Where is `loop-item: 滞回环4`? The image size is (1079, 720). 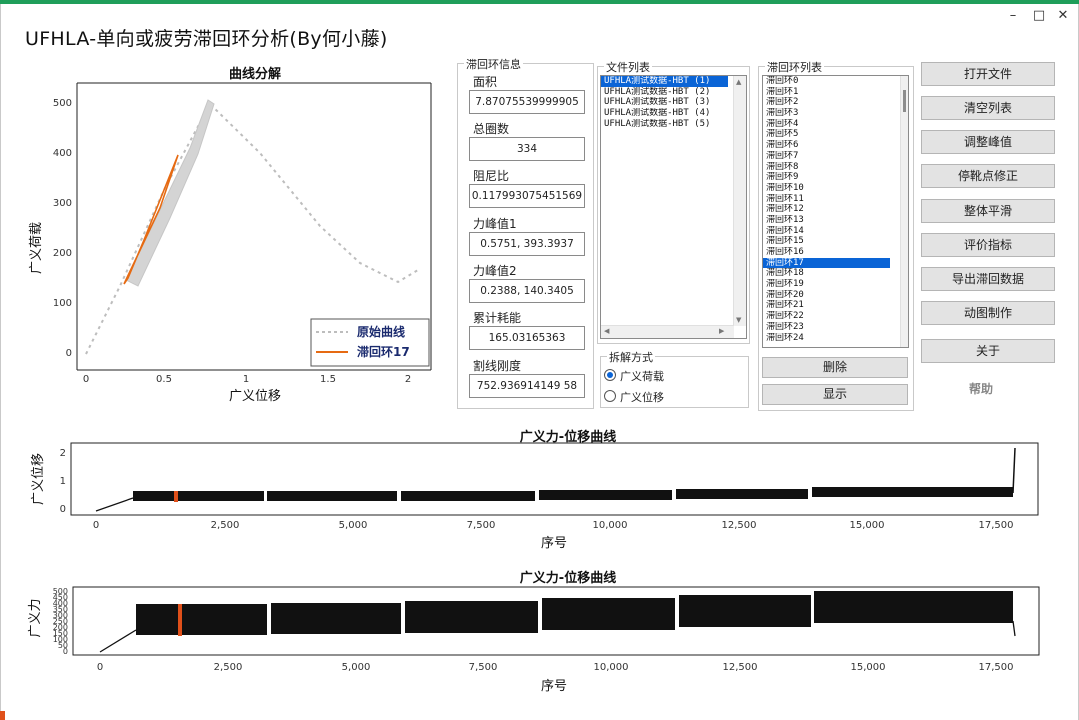
loop-item: 滞回环4 is located at coordinates (826, 124).